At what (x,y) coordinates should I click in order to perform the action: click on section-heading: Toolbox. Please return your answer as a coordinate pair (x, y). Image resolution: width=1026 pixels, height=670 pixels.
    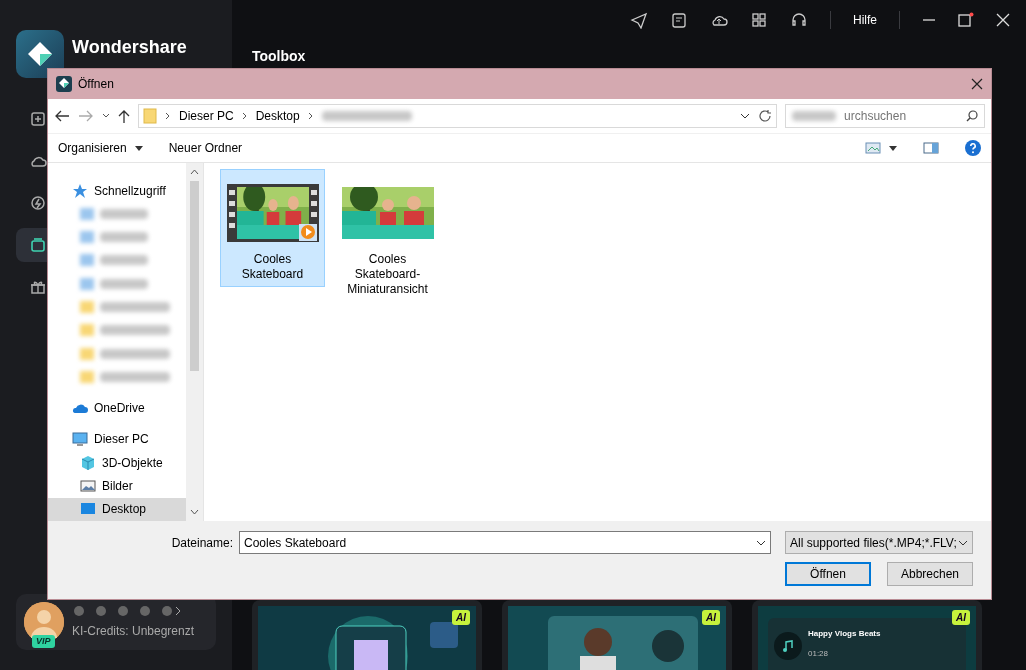
    Looking at the image, I should click on (279, 56).